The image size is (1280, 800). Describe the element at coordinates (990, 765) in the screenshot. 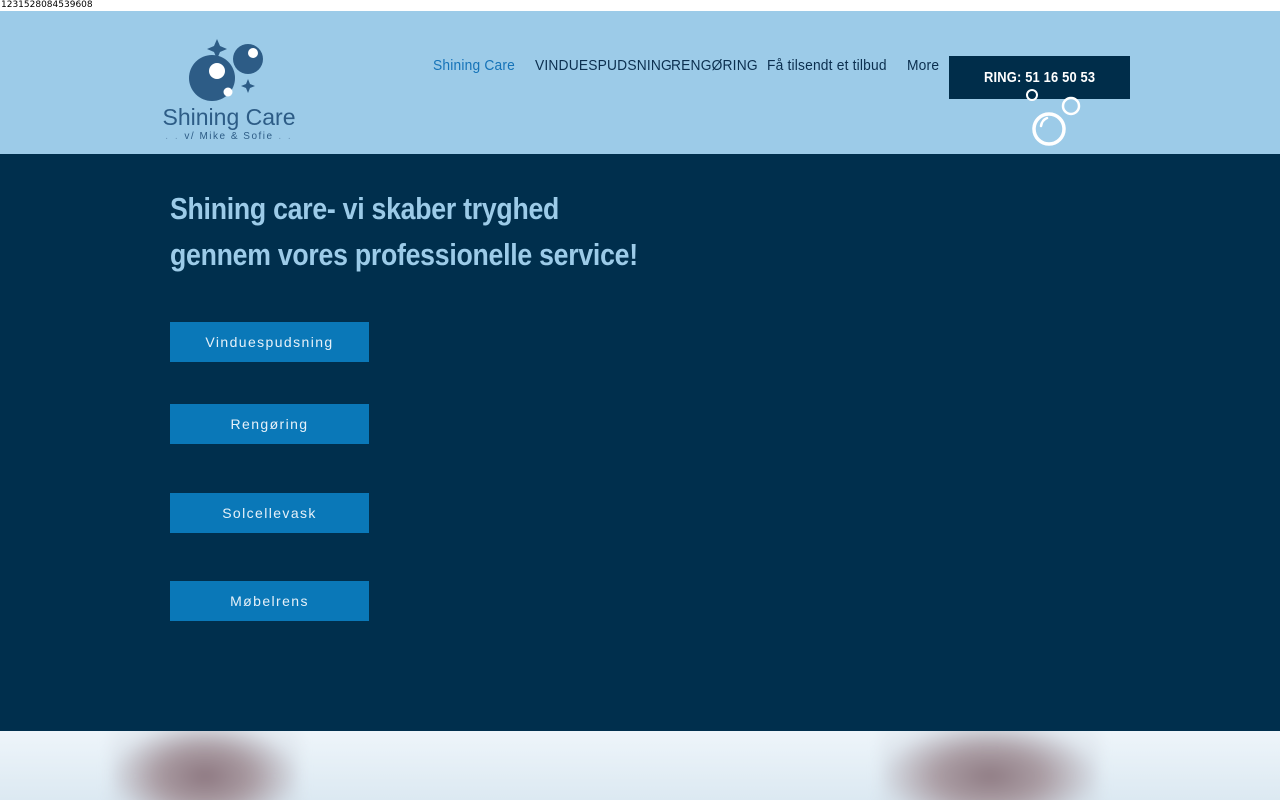

I see `blurred-figure-right` at that location.